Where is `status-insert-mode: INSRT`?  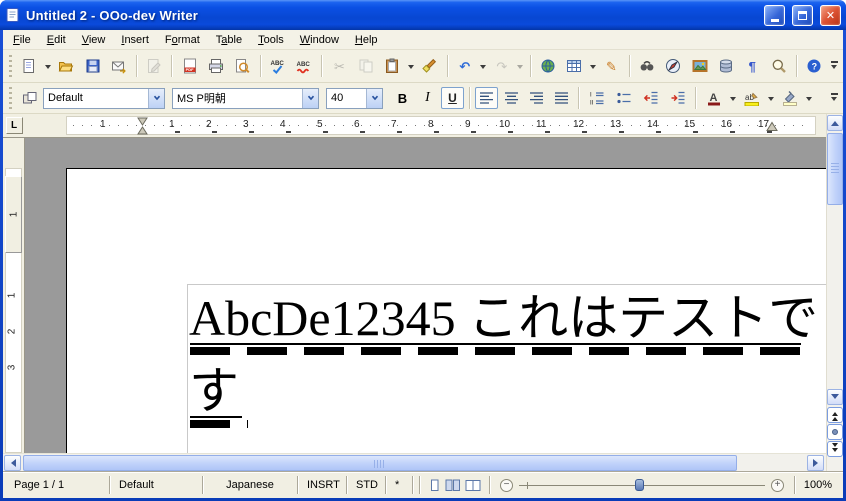
status-insert-mode: INSRT is located at coordinates (322, 485).